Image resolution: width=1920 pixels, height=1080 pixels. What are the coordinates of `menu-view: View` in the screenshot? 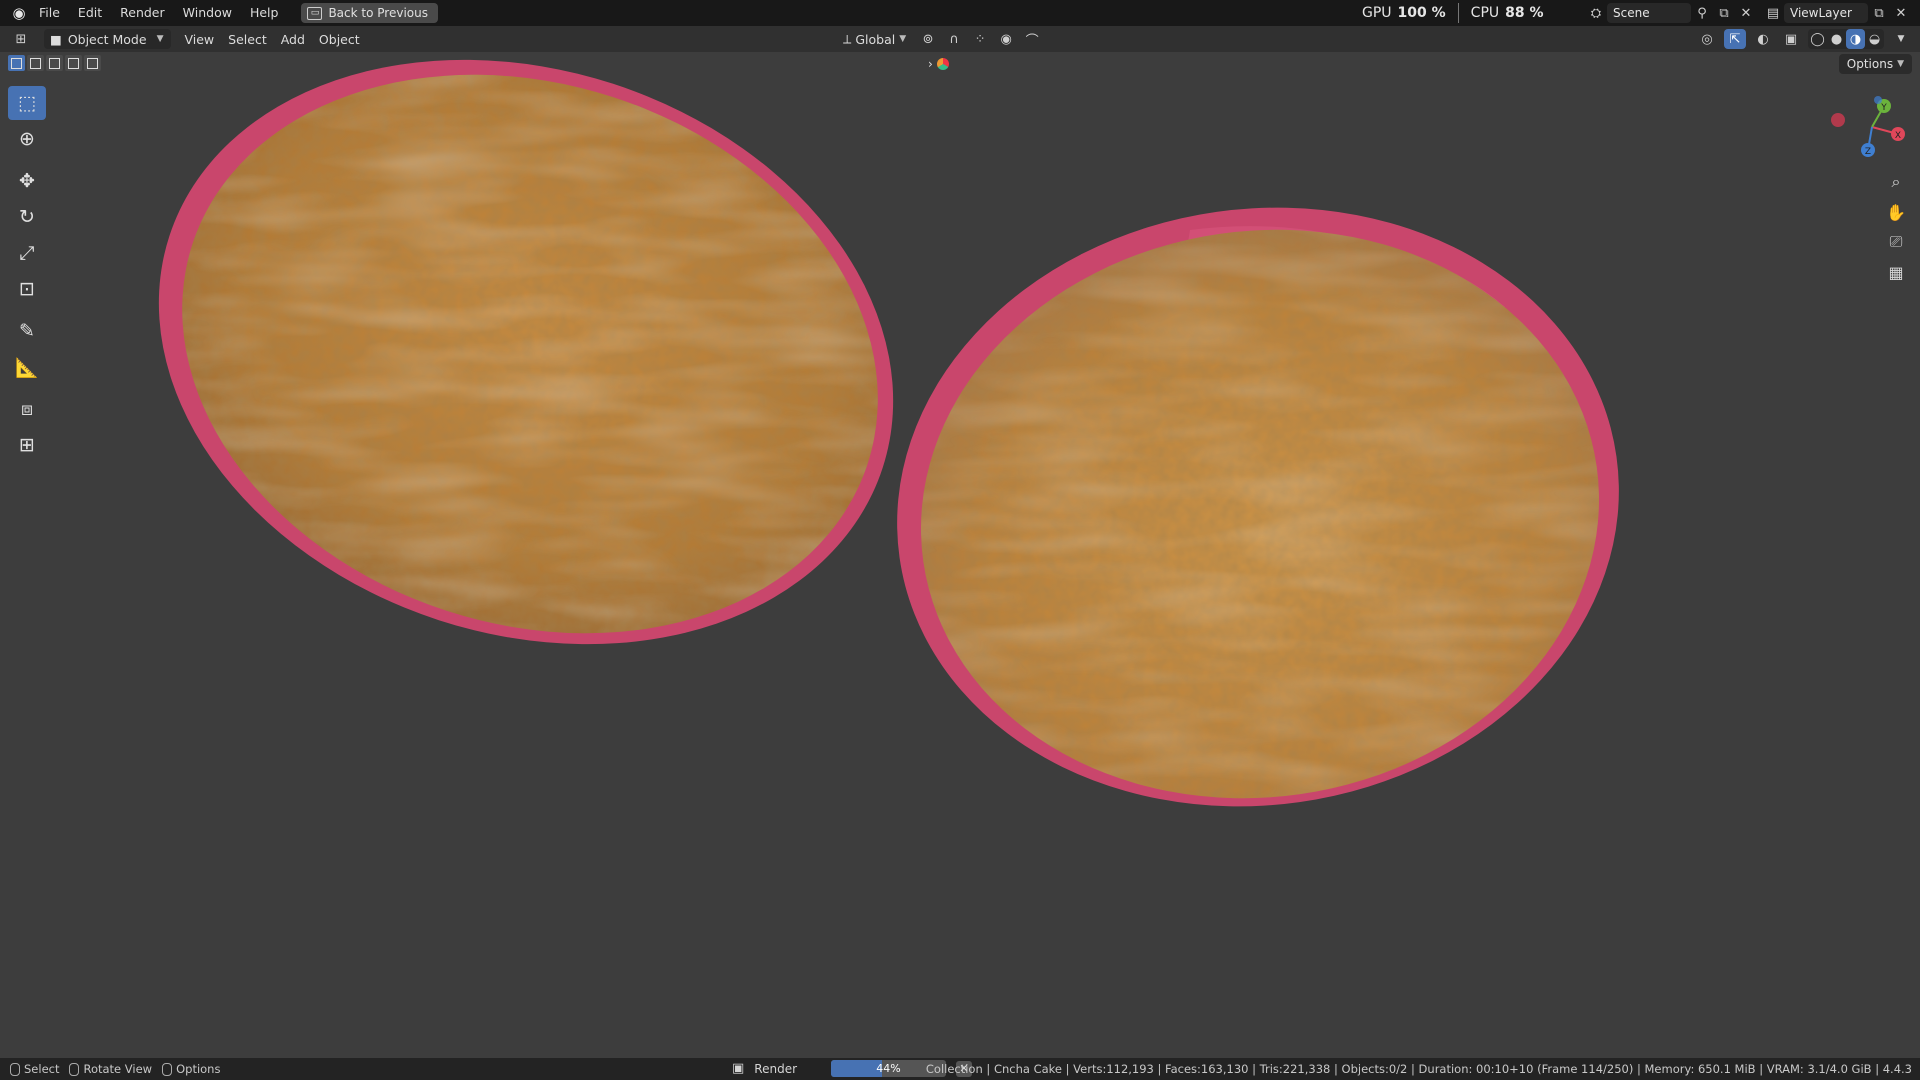 It's located at (199, 39).